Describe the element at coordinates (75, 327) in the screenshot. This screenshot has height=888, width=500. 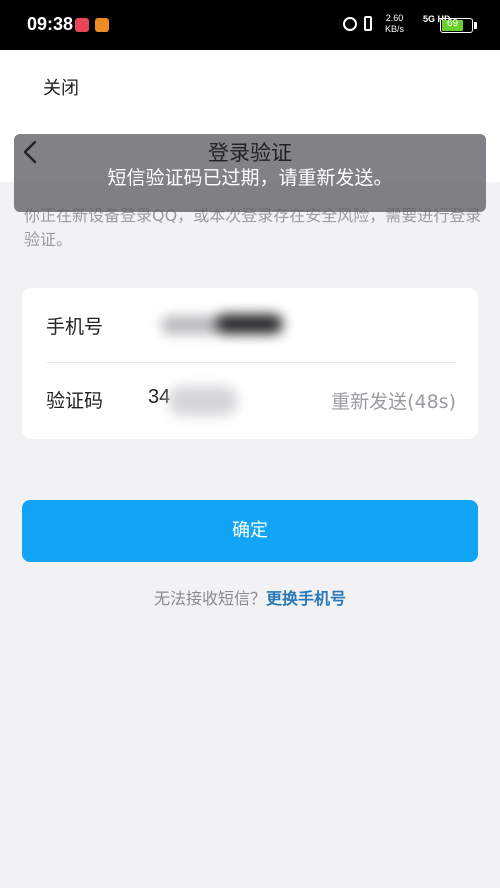
I see `phone-label: 手机号` at that location.